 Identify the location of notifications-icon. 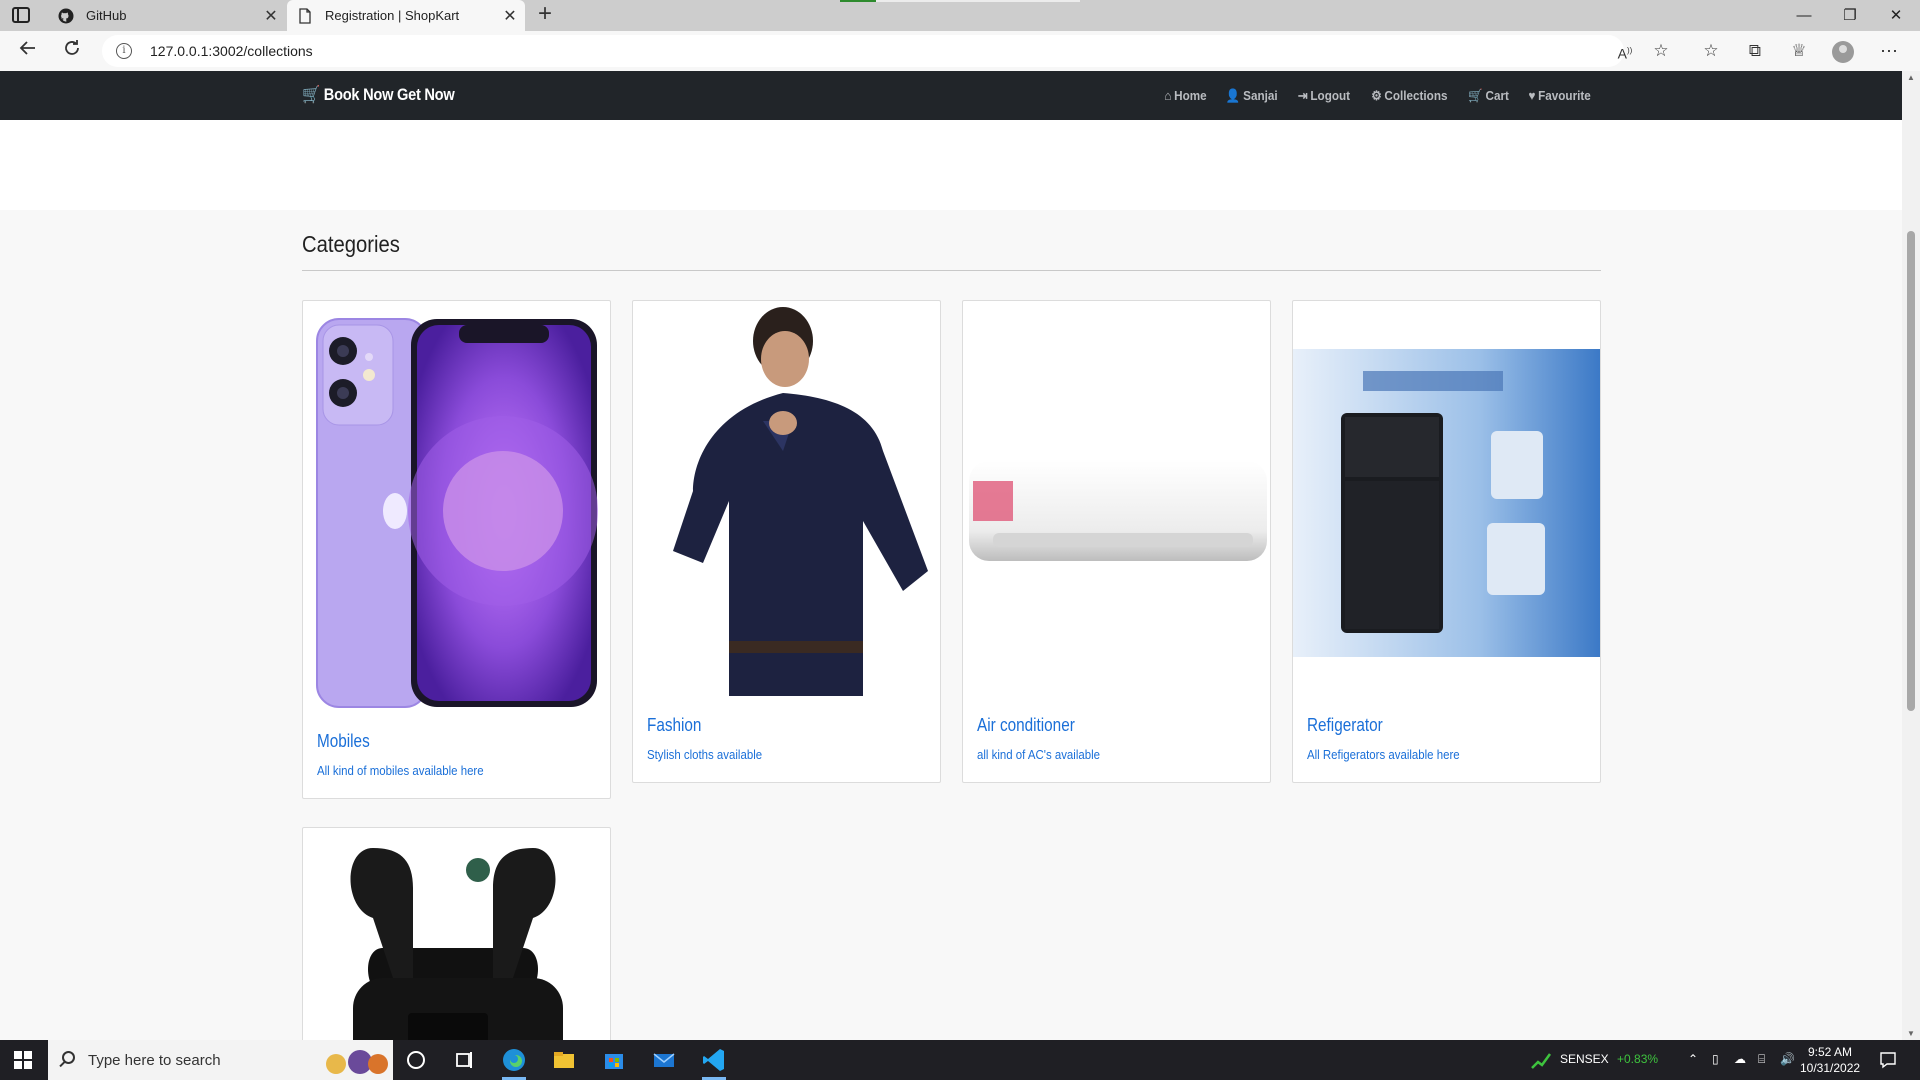
(1888, 1060).